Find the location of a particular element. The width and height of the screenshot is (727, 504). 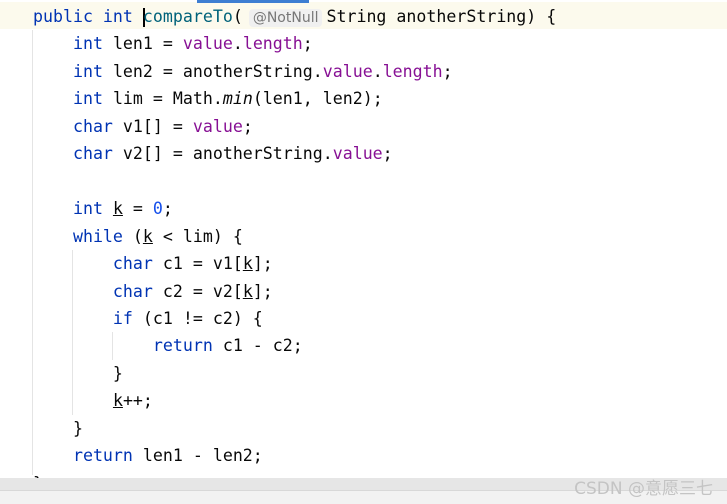

code-line: char c1 = v1[k]; is located at coordinates (153, 263).